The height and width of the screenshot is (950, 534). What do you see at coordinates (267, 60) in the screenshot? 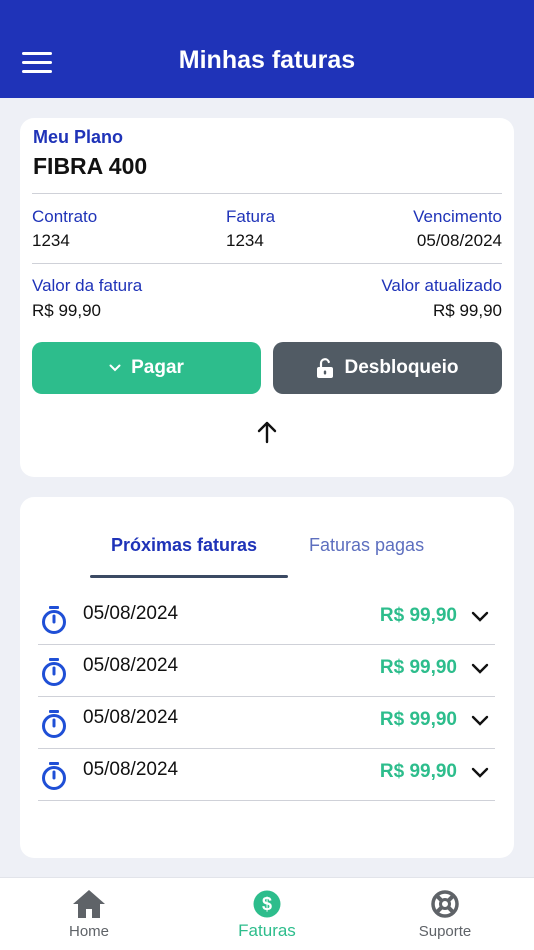
I see `page-title: Minhas faturas` at bounding box center [267, 60].